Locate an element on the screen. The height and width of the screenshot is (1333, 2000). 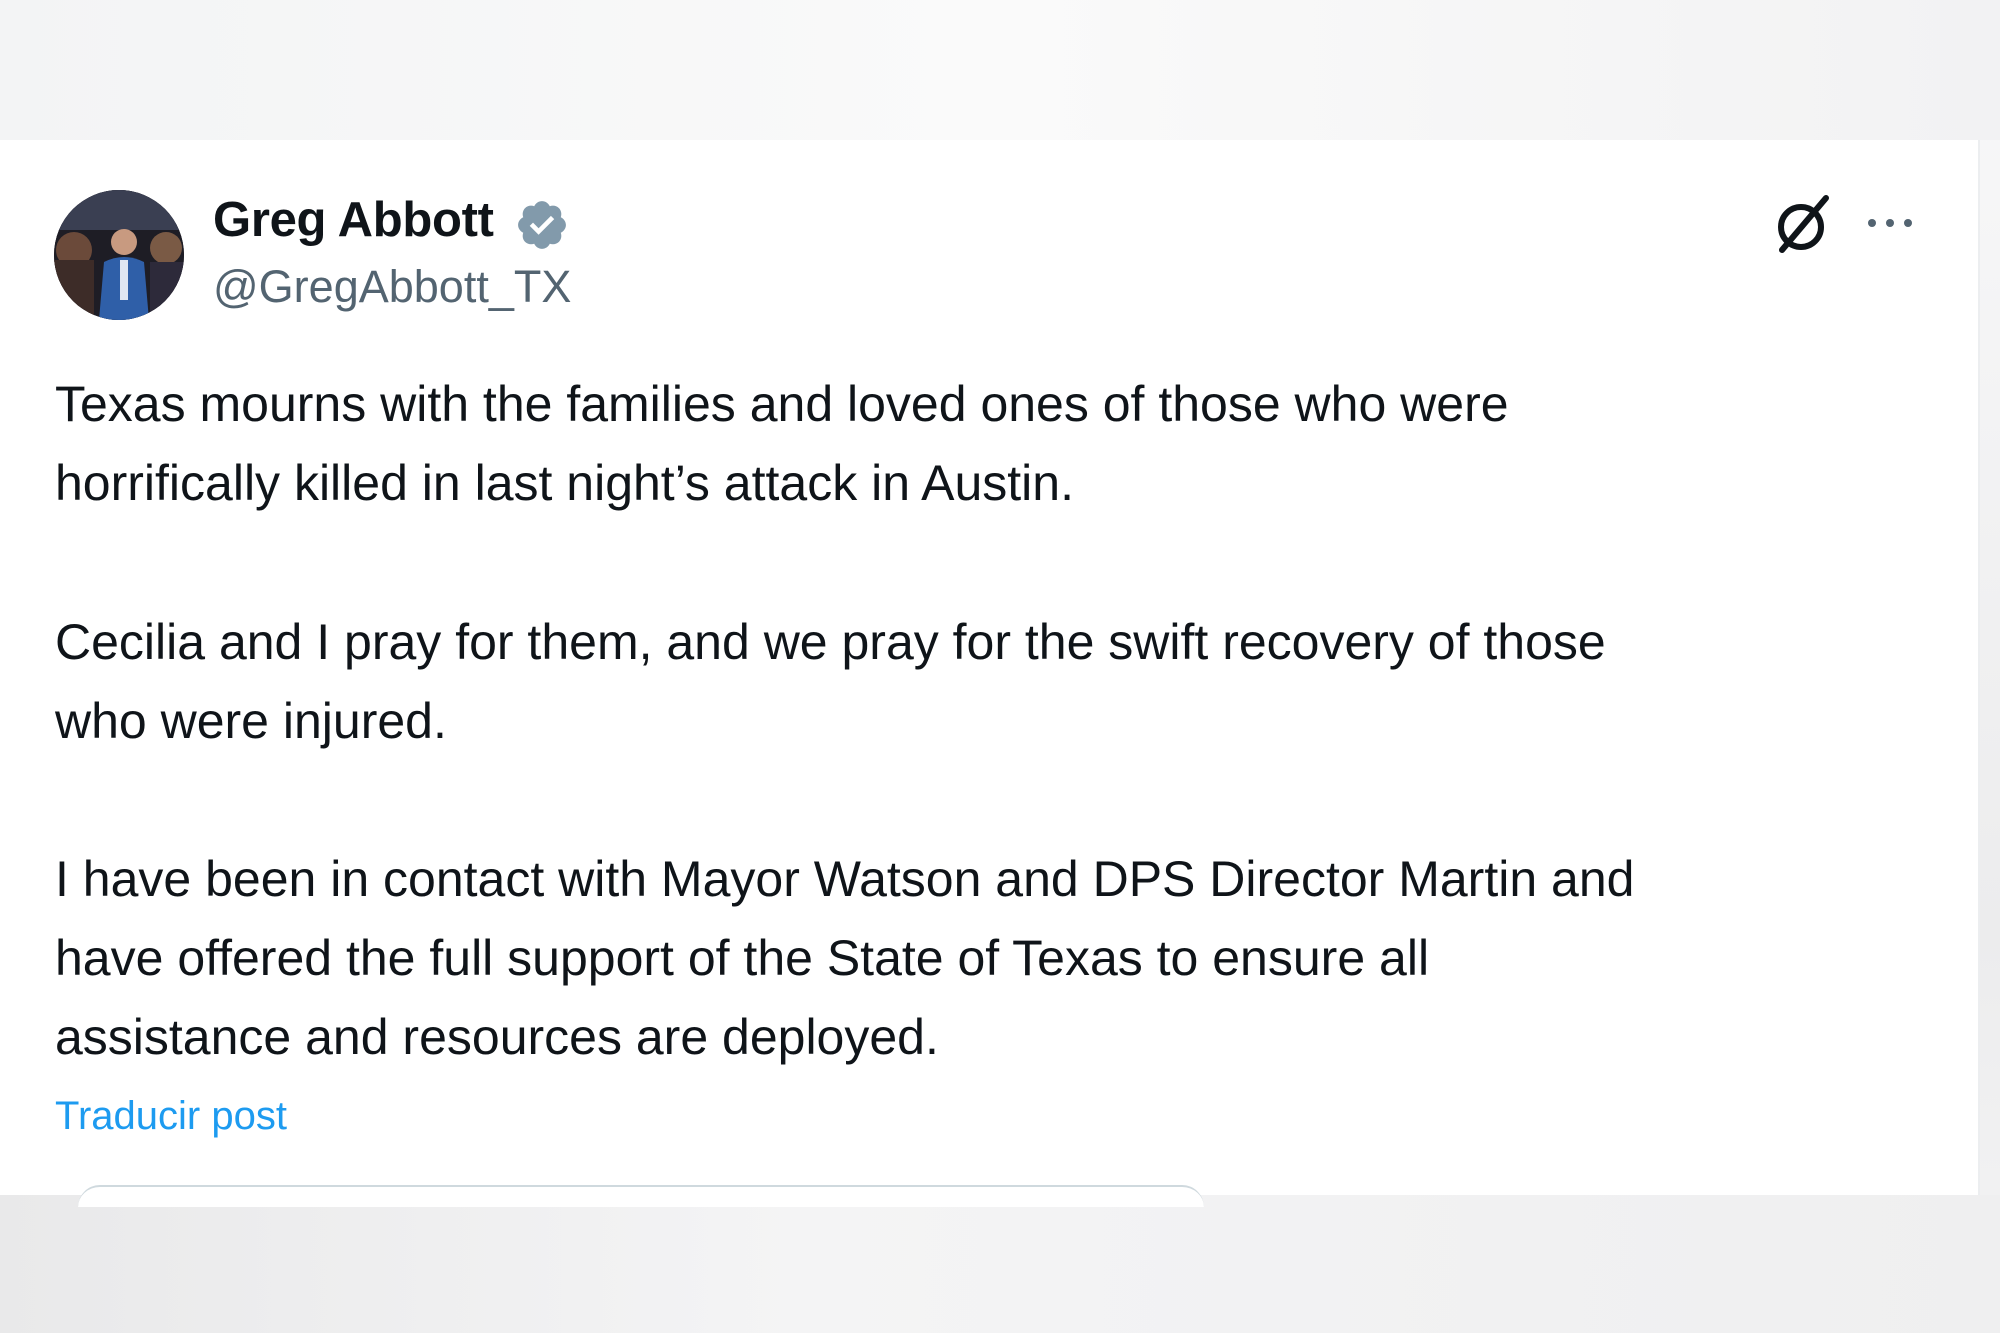
background-bottom is located at coordinates (1000, 1264).